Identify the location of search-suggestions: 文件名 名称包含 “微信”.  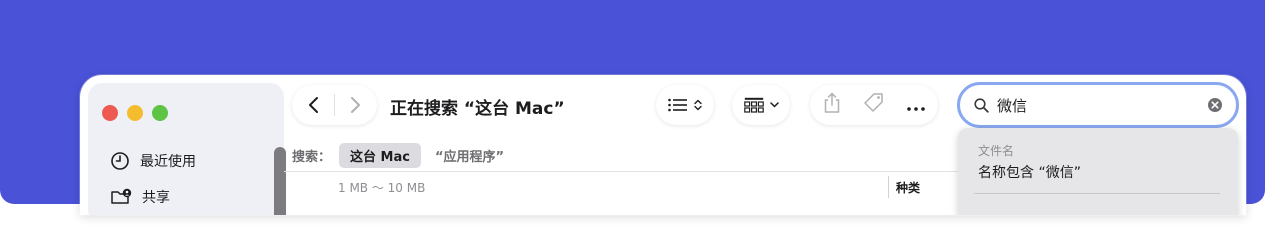
(1098, 171).